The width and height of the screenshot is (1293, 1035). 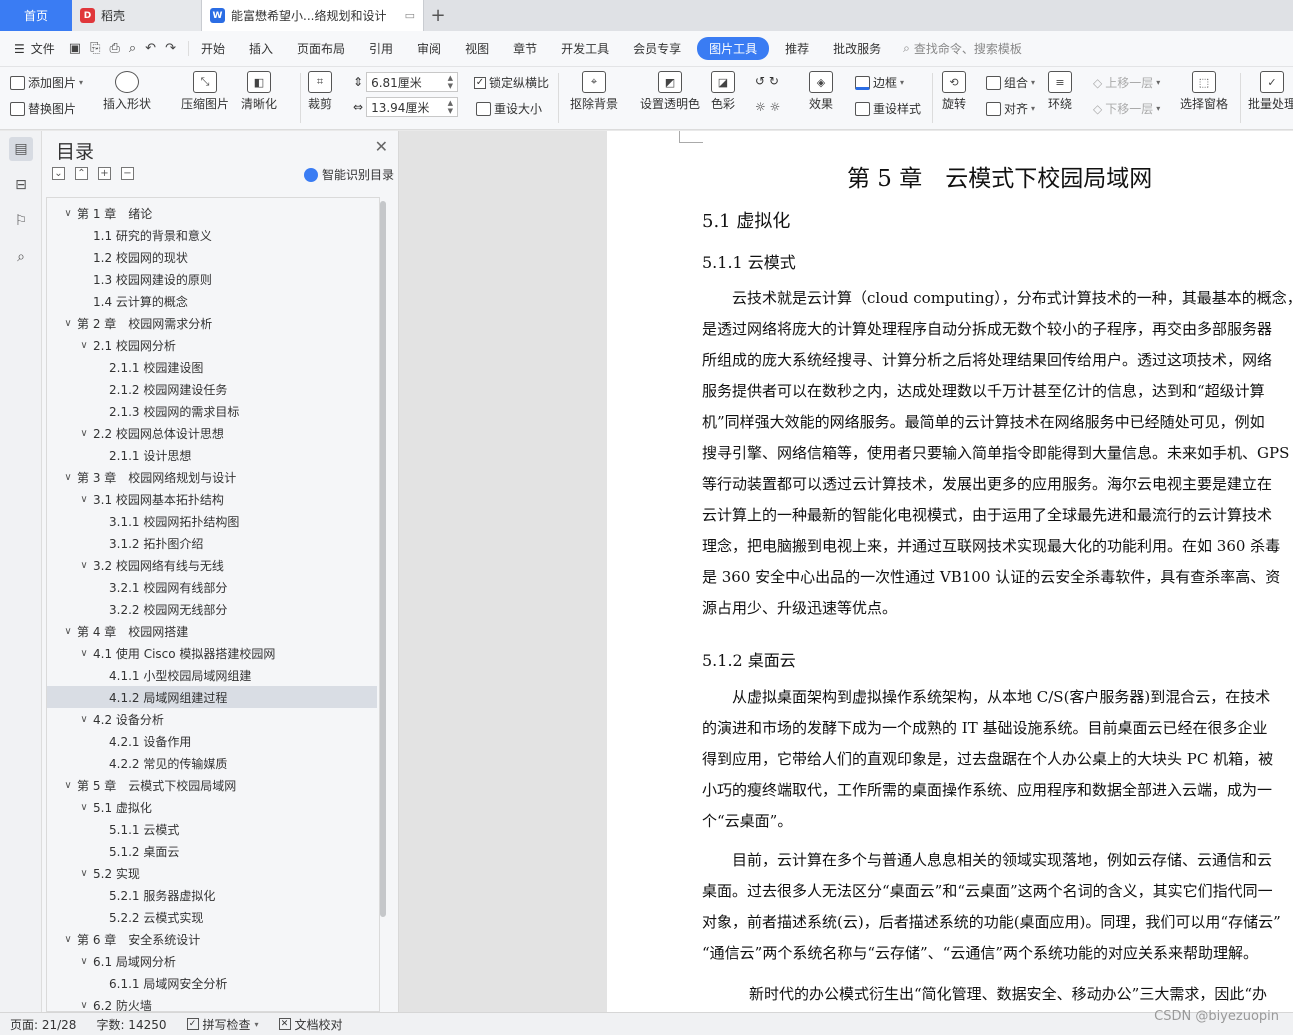 I want to click on toc-item: 2.1.3 校园网的需求目标, so click(x=212, y=411).